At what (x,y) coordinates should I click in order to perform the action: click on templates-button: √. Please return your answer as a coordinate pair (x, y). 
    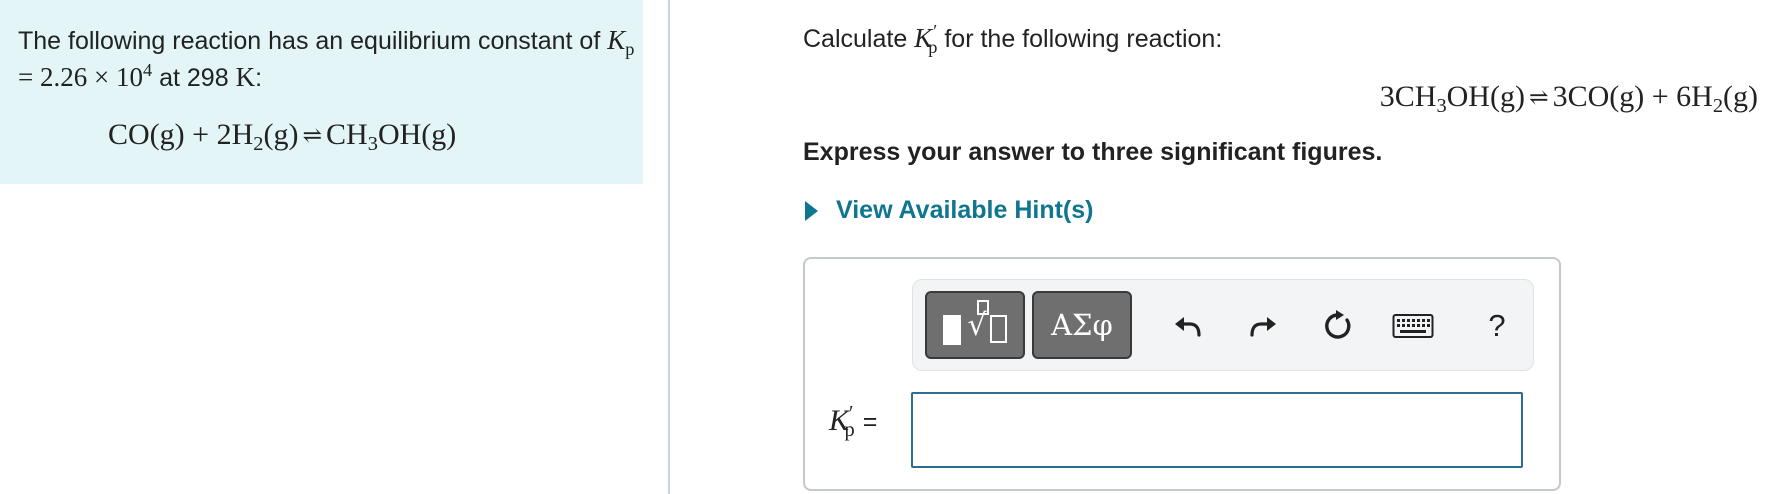
    Looking at the image, I should click on (975, 325).